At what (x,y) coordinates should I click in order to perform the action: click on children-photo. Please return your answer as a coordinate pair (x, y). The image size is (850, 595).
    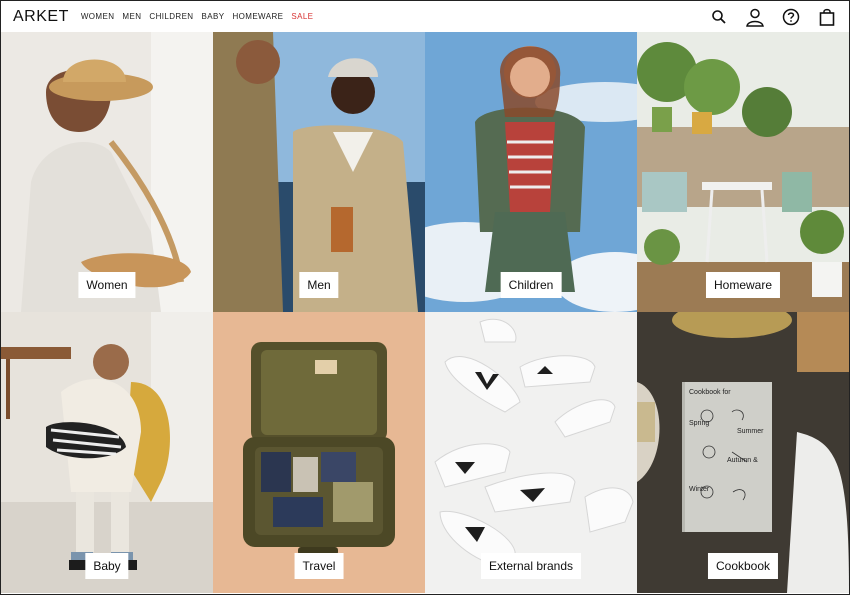
    Looking at the image, I should click on (531, 172).